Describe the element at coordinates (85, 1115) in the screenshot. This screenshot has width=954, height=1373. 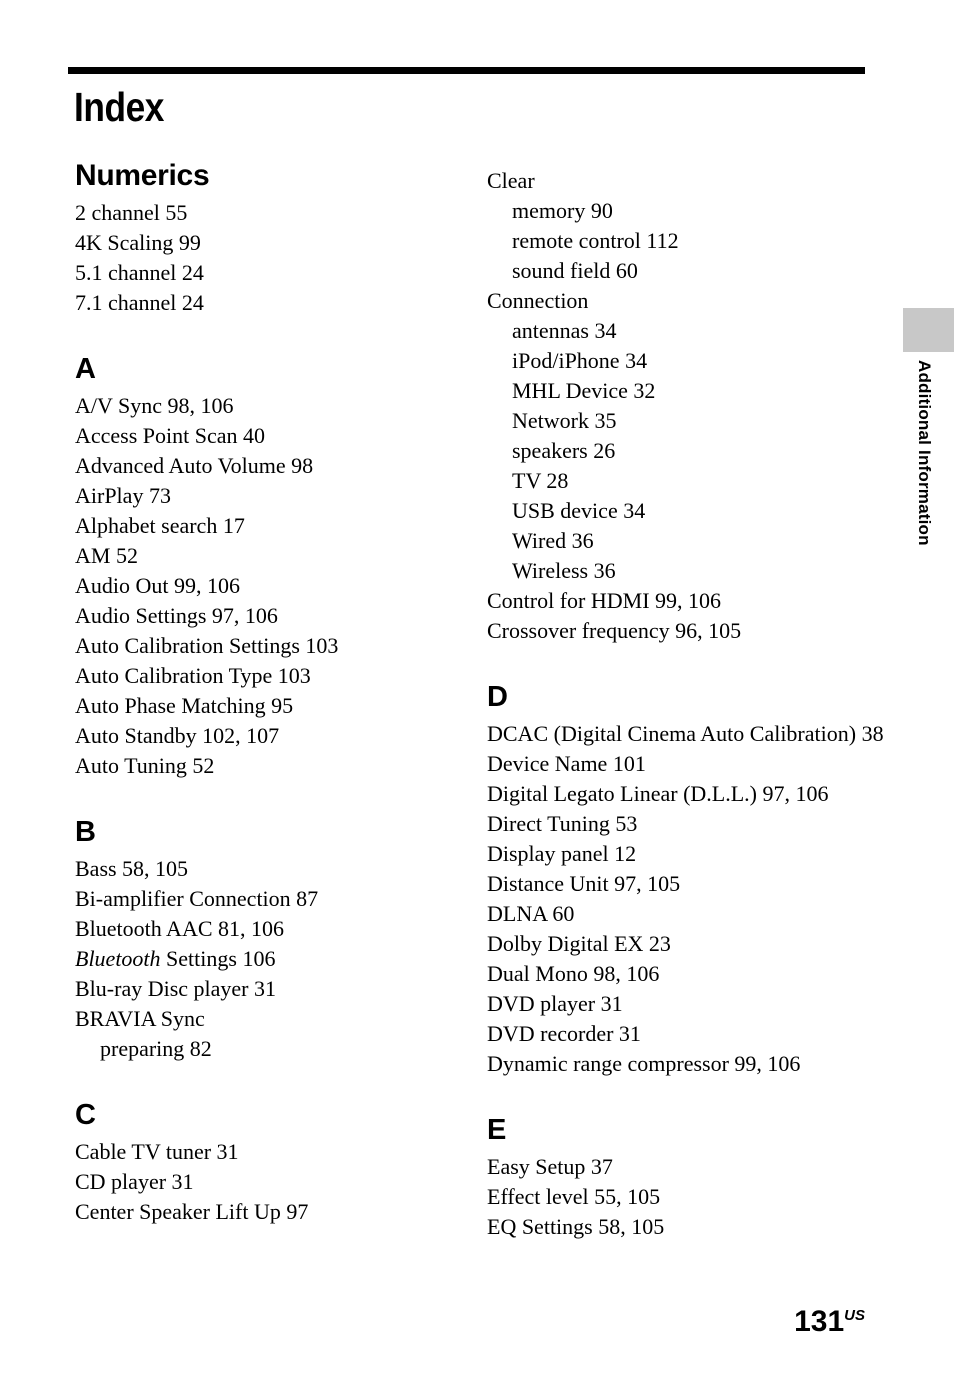
I see `index-section-heading: C` at that location.